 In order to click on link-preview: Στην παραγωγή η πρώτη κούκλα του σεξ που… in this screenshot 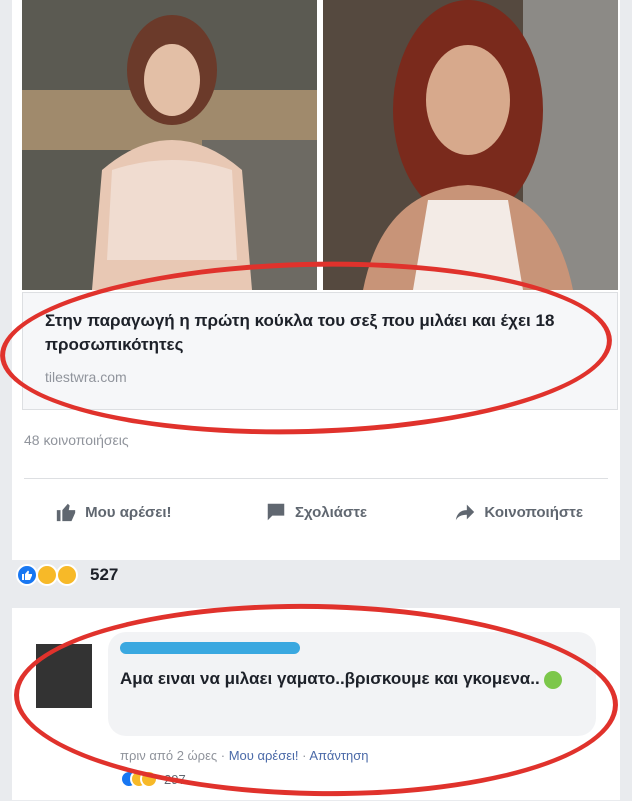, I will do `click(320, 351)`.